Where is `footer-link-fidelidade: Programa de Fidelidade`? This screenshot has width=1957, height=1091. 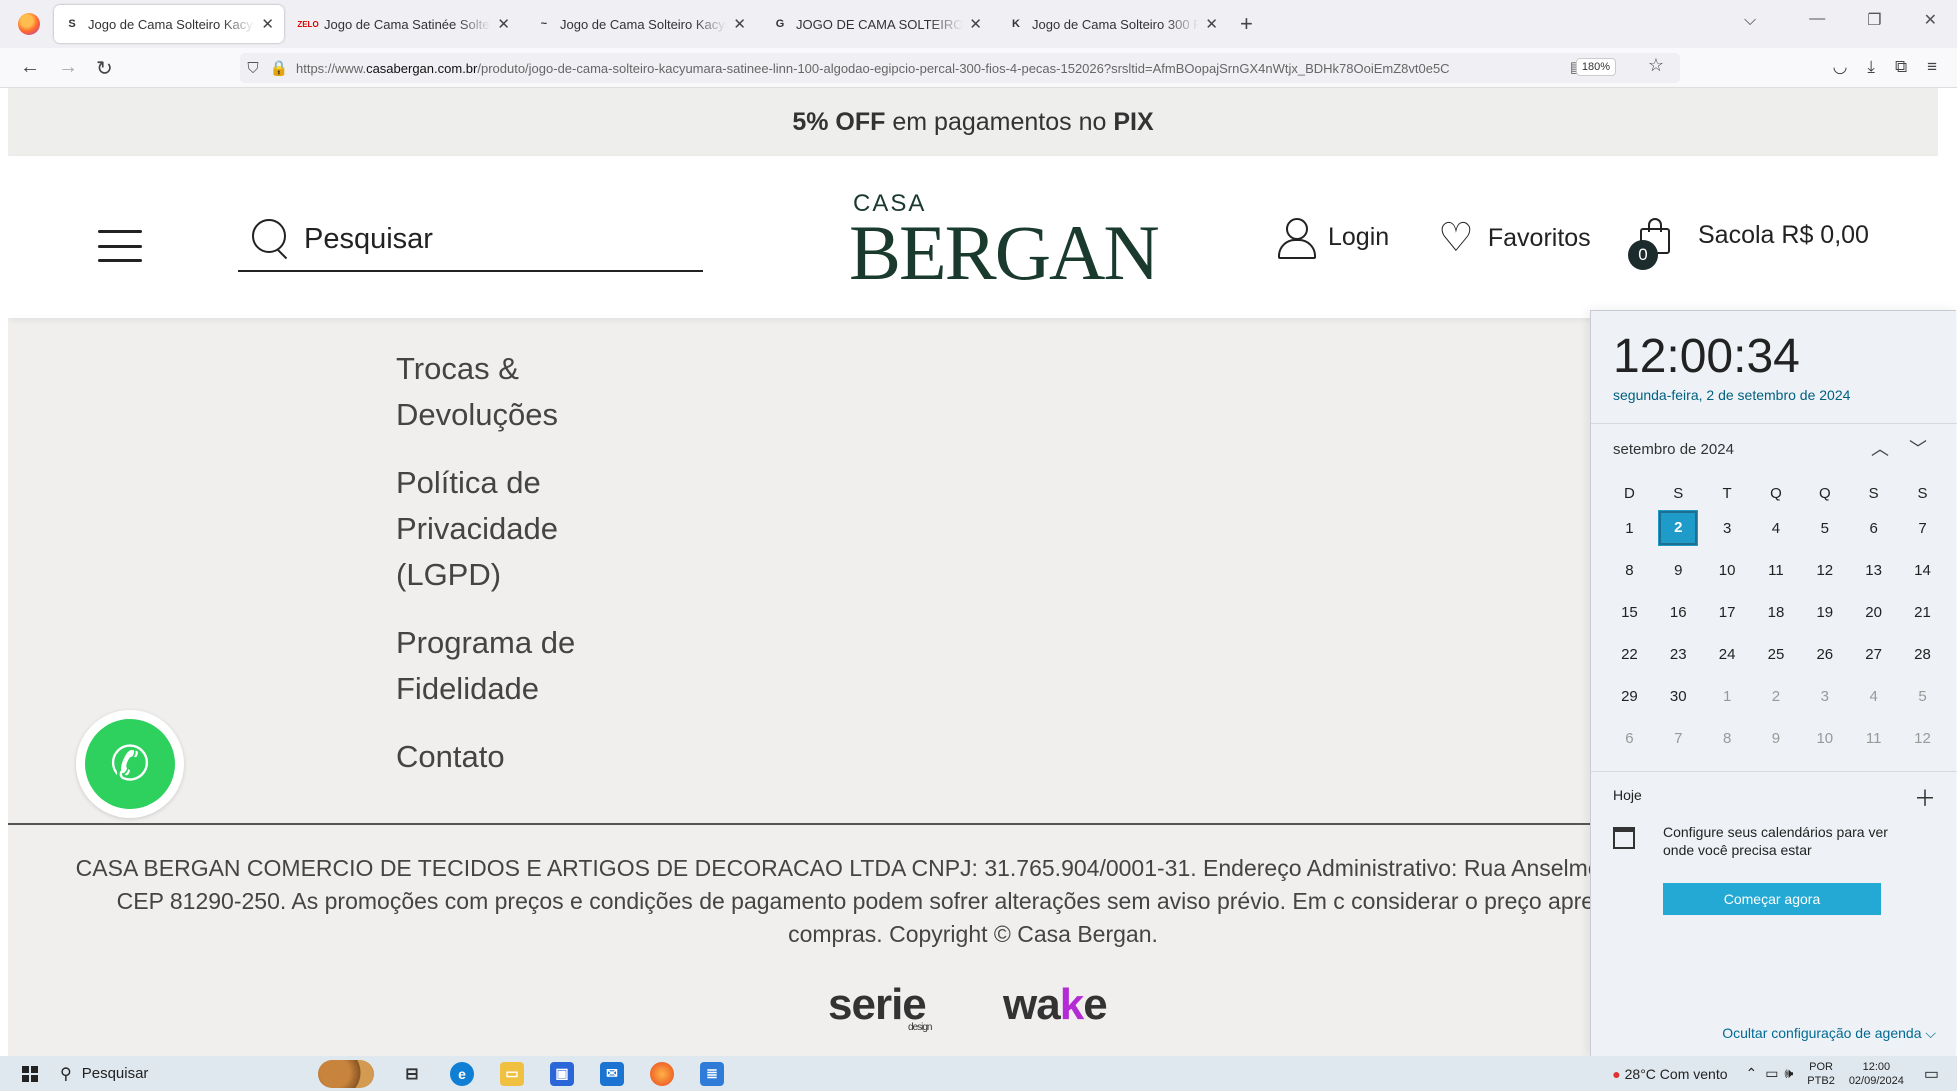 footer-link-fidelidade: Programa de Fidelidade is located at coordinates (516, 666).